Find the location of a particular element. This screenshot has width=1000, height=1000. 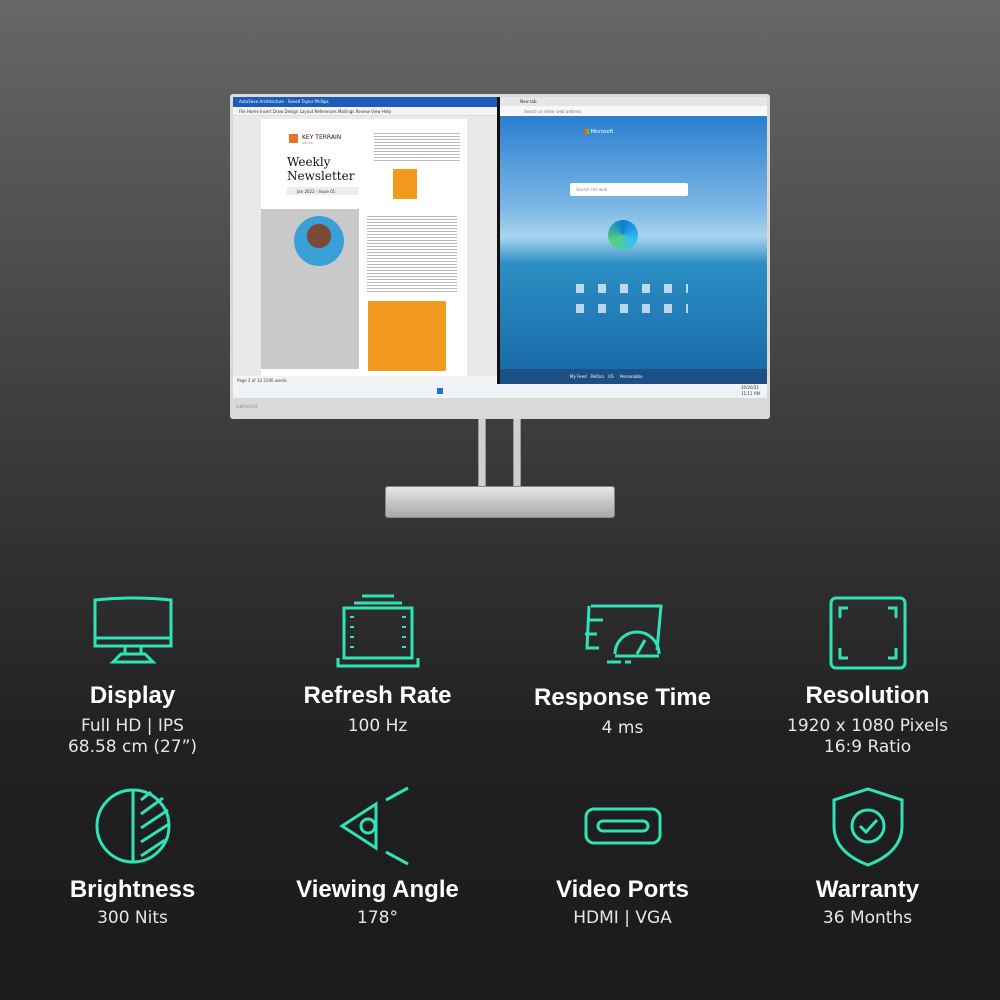

feature-line: 300 Nits is located at coordinates (132, 918).